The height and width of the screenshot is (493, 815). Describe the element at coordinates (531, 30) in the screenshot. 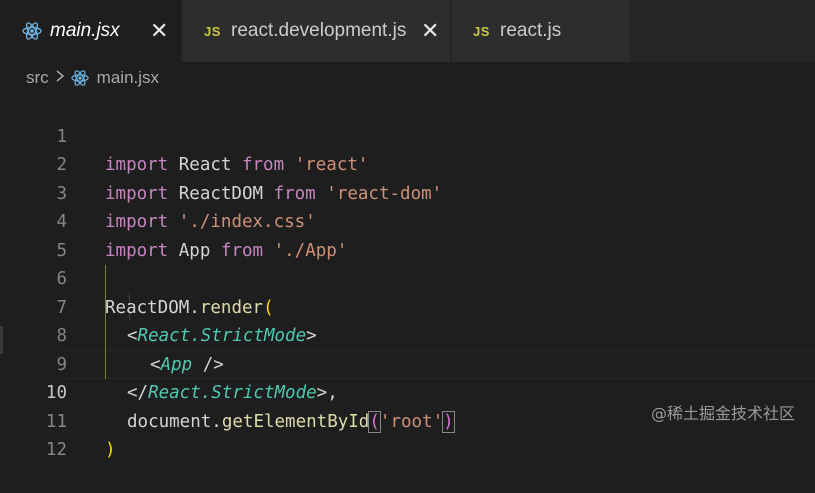

I see `tab-label: react.js` at that location.